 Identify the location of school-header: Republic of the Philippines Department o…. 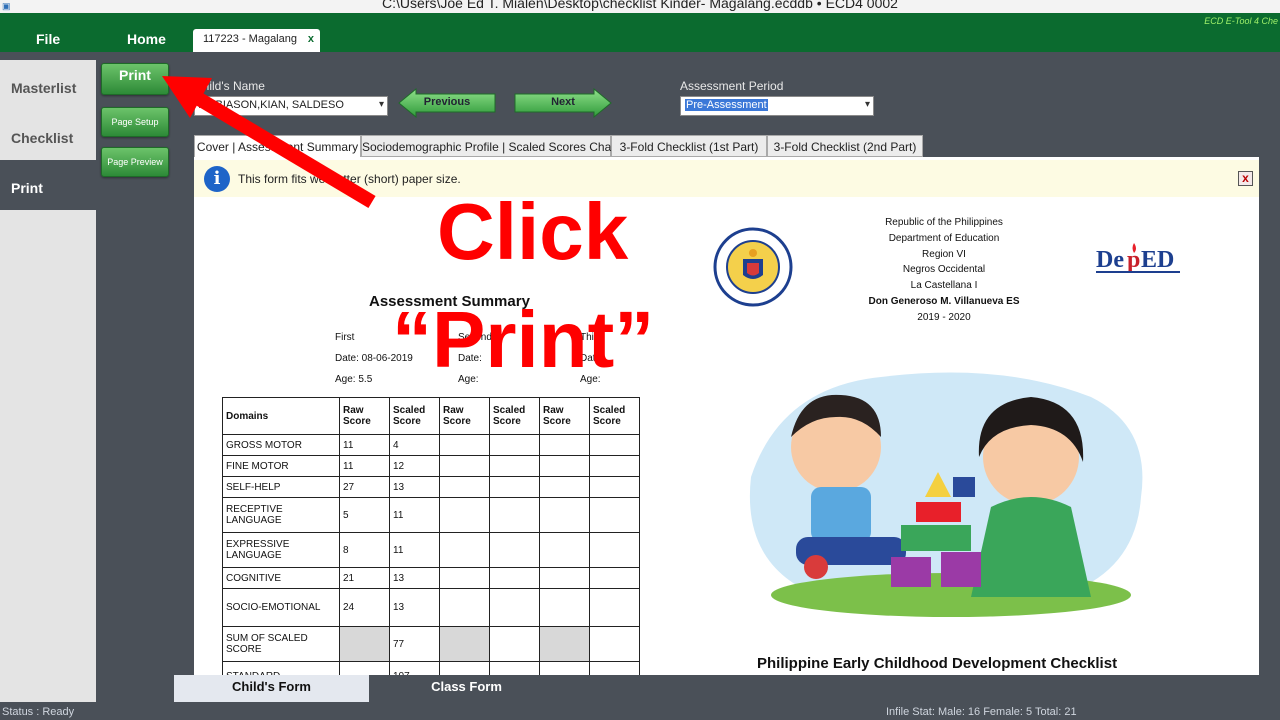
(944, 270).